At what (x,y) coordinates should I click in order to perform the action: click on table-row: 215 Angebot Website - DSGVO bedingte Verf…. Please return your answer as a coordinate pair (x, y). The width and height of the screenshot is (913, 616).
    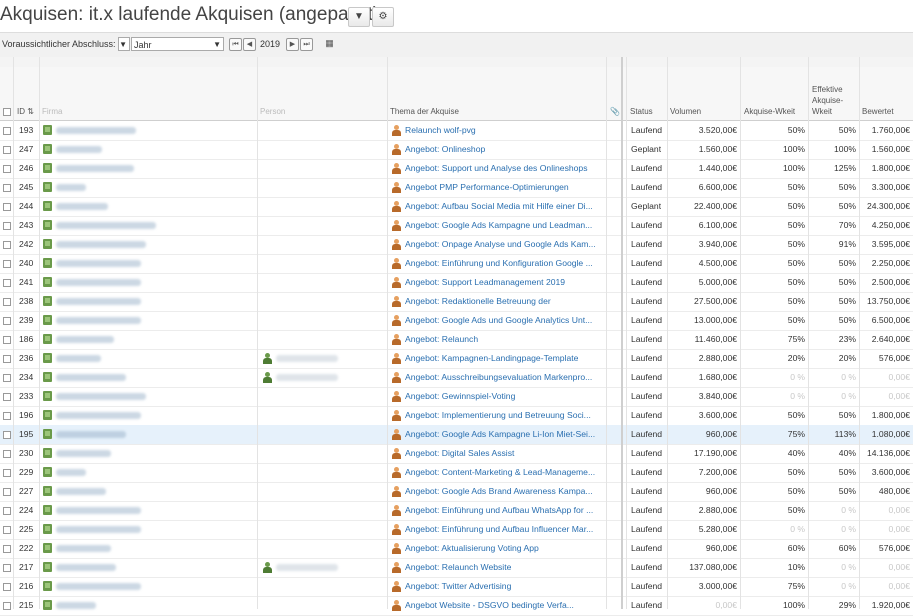
    Looking at the image, I should click on (456, 606).